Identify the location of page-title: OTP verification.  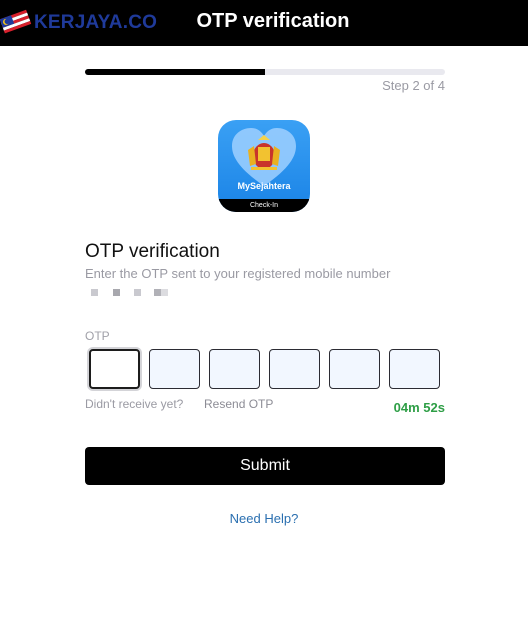
(152, 251).